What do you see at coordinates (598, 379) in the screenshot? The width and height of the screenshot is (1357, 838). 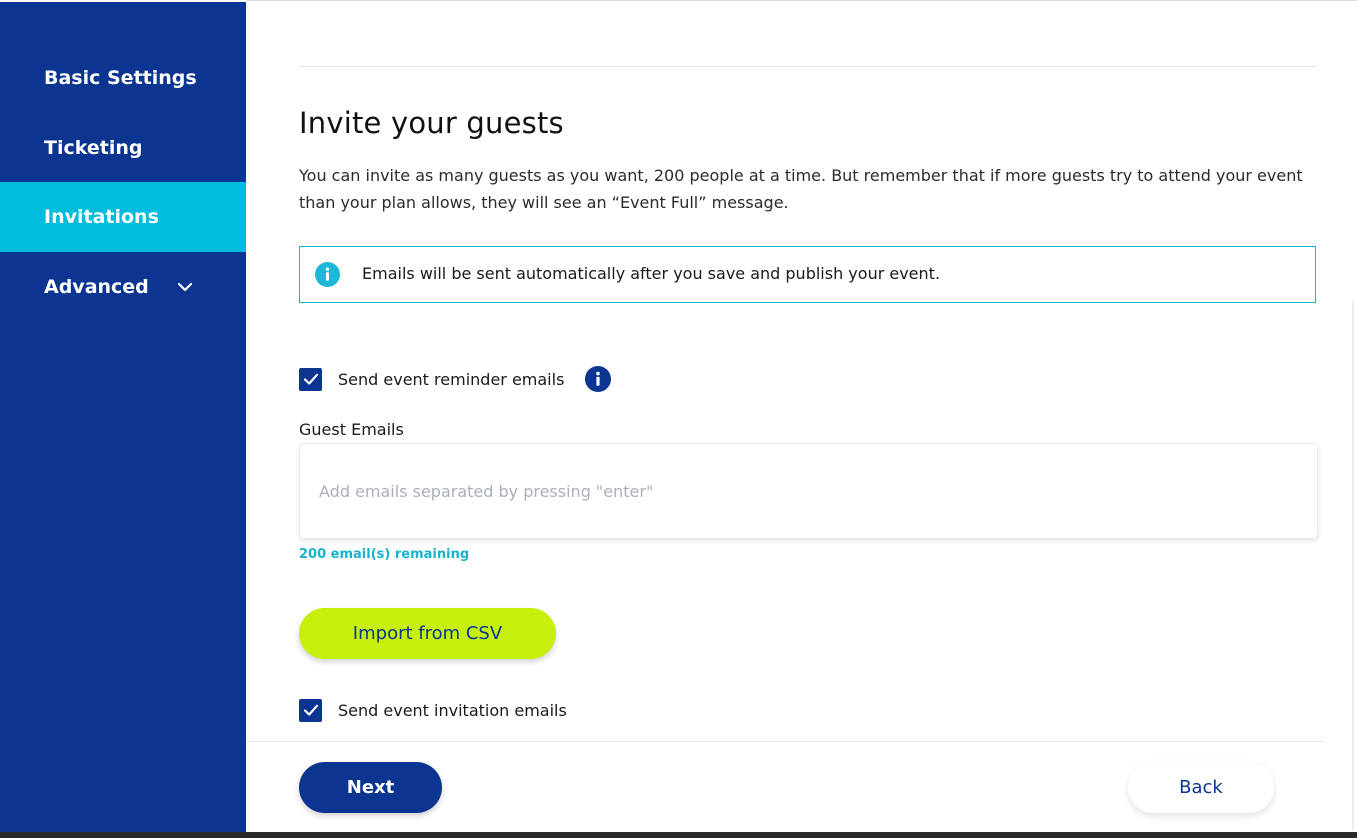 I see `reminder-info-icon` at bounding box center [598, 379].